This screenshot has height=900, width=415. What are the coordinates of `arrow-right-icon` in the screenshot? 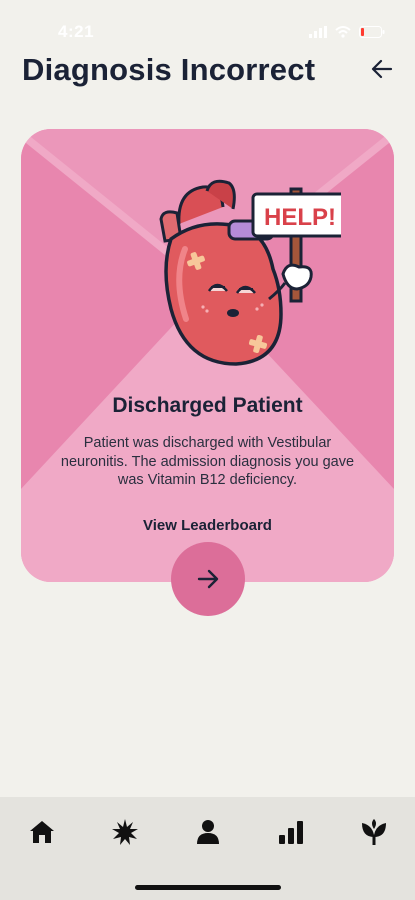 It's located at (208, 579).